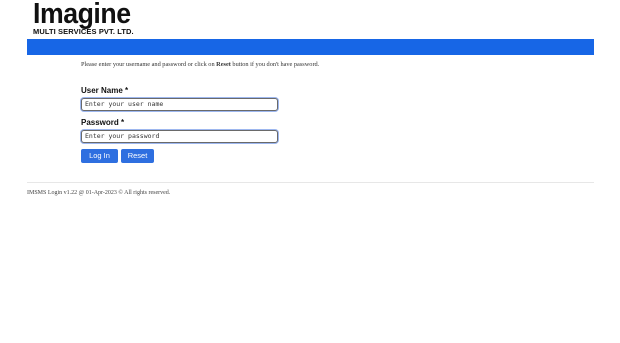 The image size is (620, 343). Describe the element at coordinates (275, 64) in the screenshot. I see `instruction-text-after: button if you don't have password.` at that location.